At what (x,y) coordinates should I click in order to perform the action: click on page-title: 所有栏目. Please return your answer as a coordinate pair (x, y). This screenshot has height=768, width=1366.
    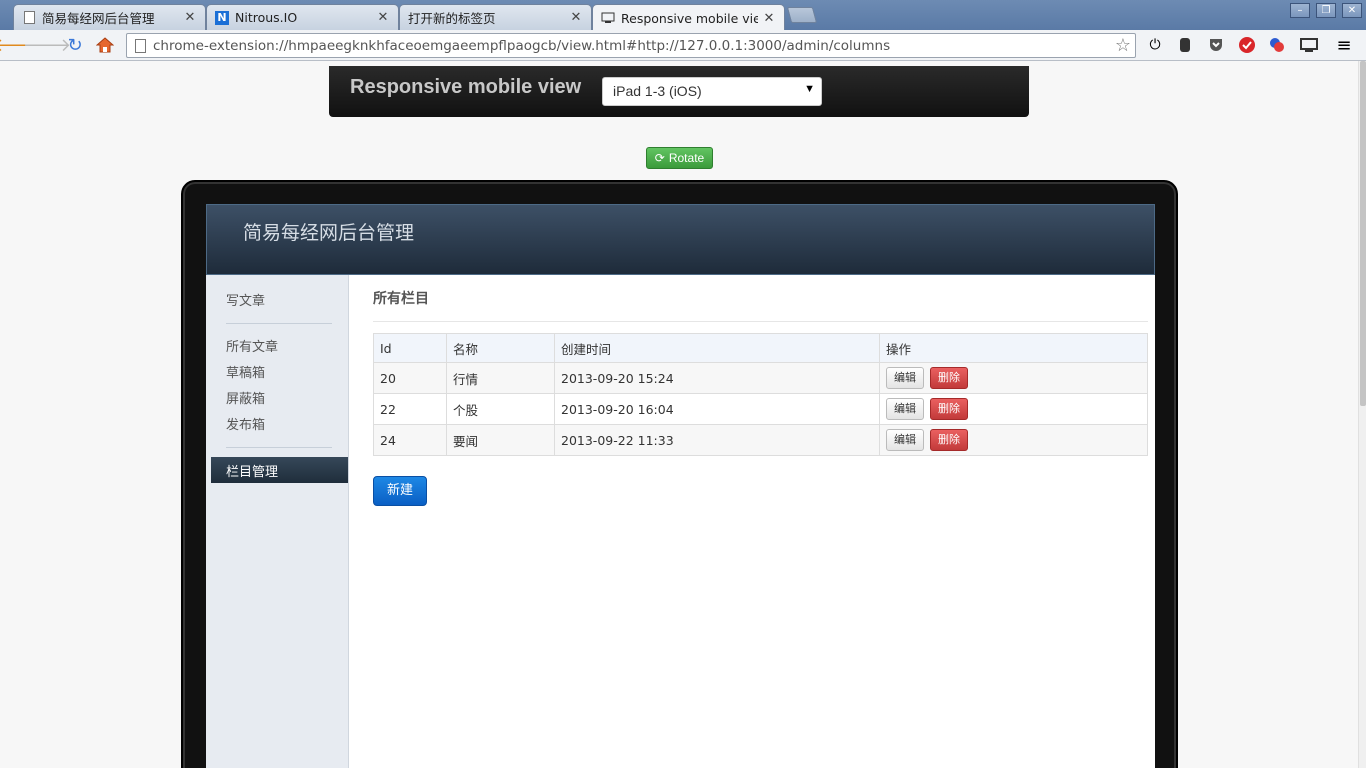
    Looking at the image, I should click on (401, 299).